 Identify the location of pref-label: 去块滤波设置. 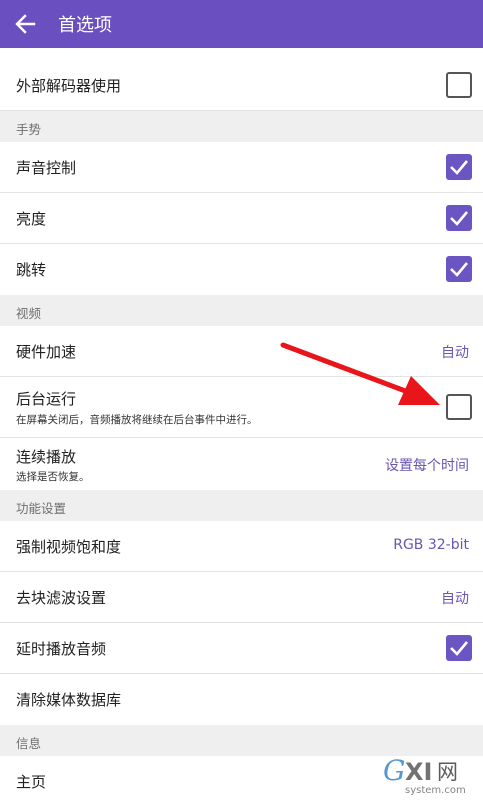
(61, 598).